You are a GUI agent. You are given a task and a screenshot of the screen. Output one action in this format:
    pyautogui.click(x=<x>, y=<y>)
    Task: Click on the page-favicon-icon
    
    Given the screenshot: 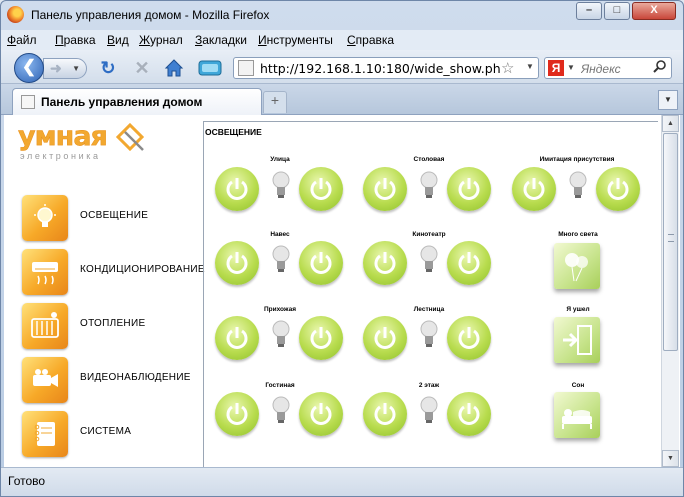 What is the action you would take?
    pyautogui.click(x=246, y=68)
    